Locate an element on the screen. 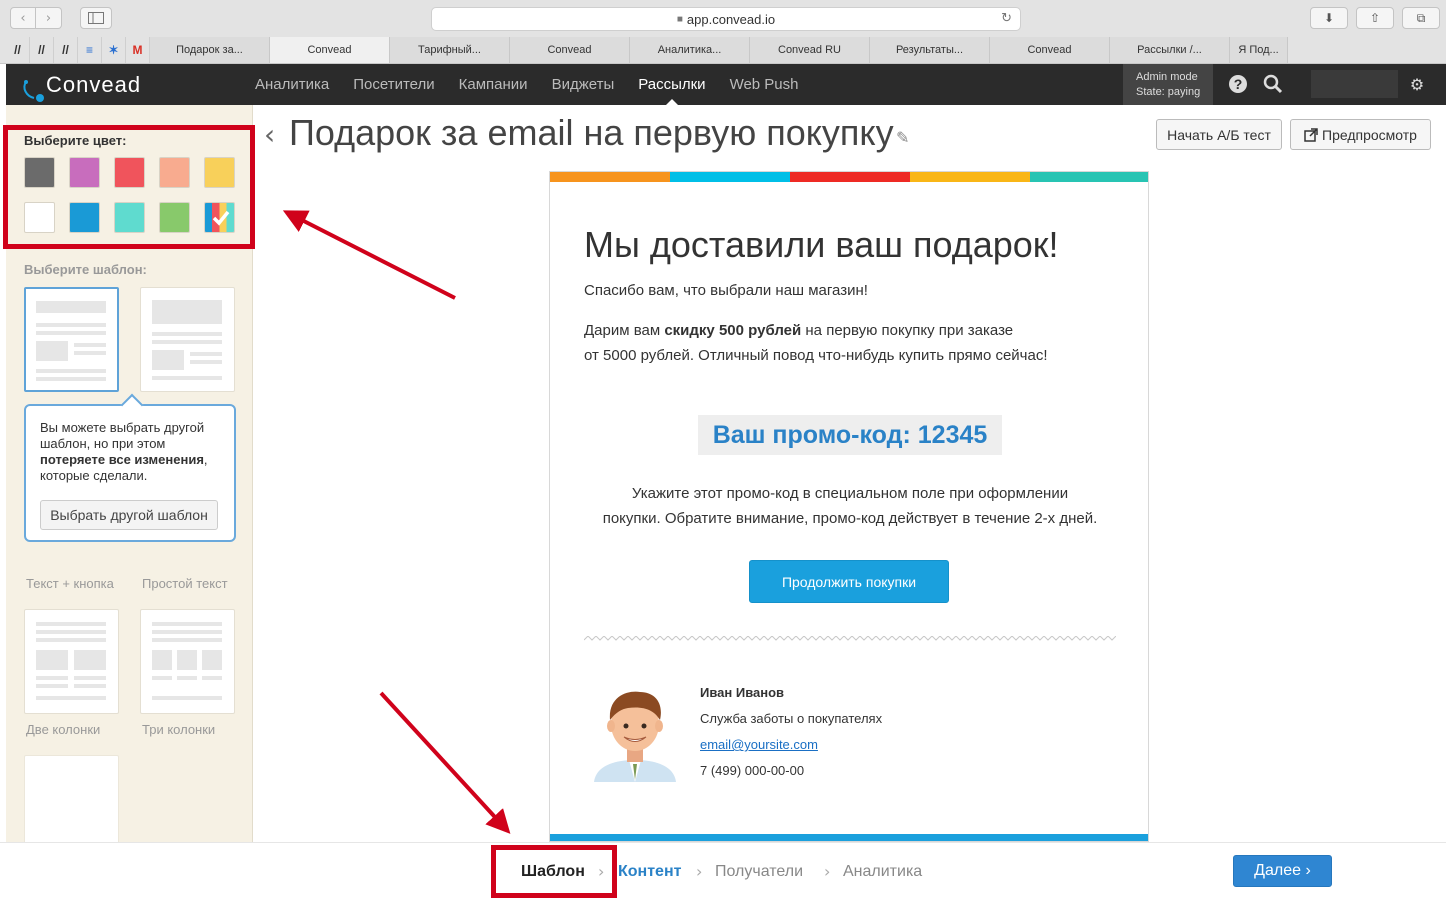  template-card-plain-text is located at coordinates (187, 339).